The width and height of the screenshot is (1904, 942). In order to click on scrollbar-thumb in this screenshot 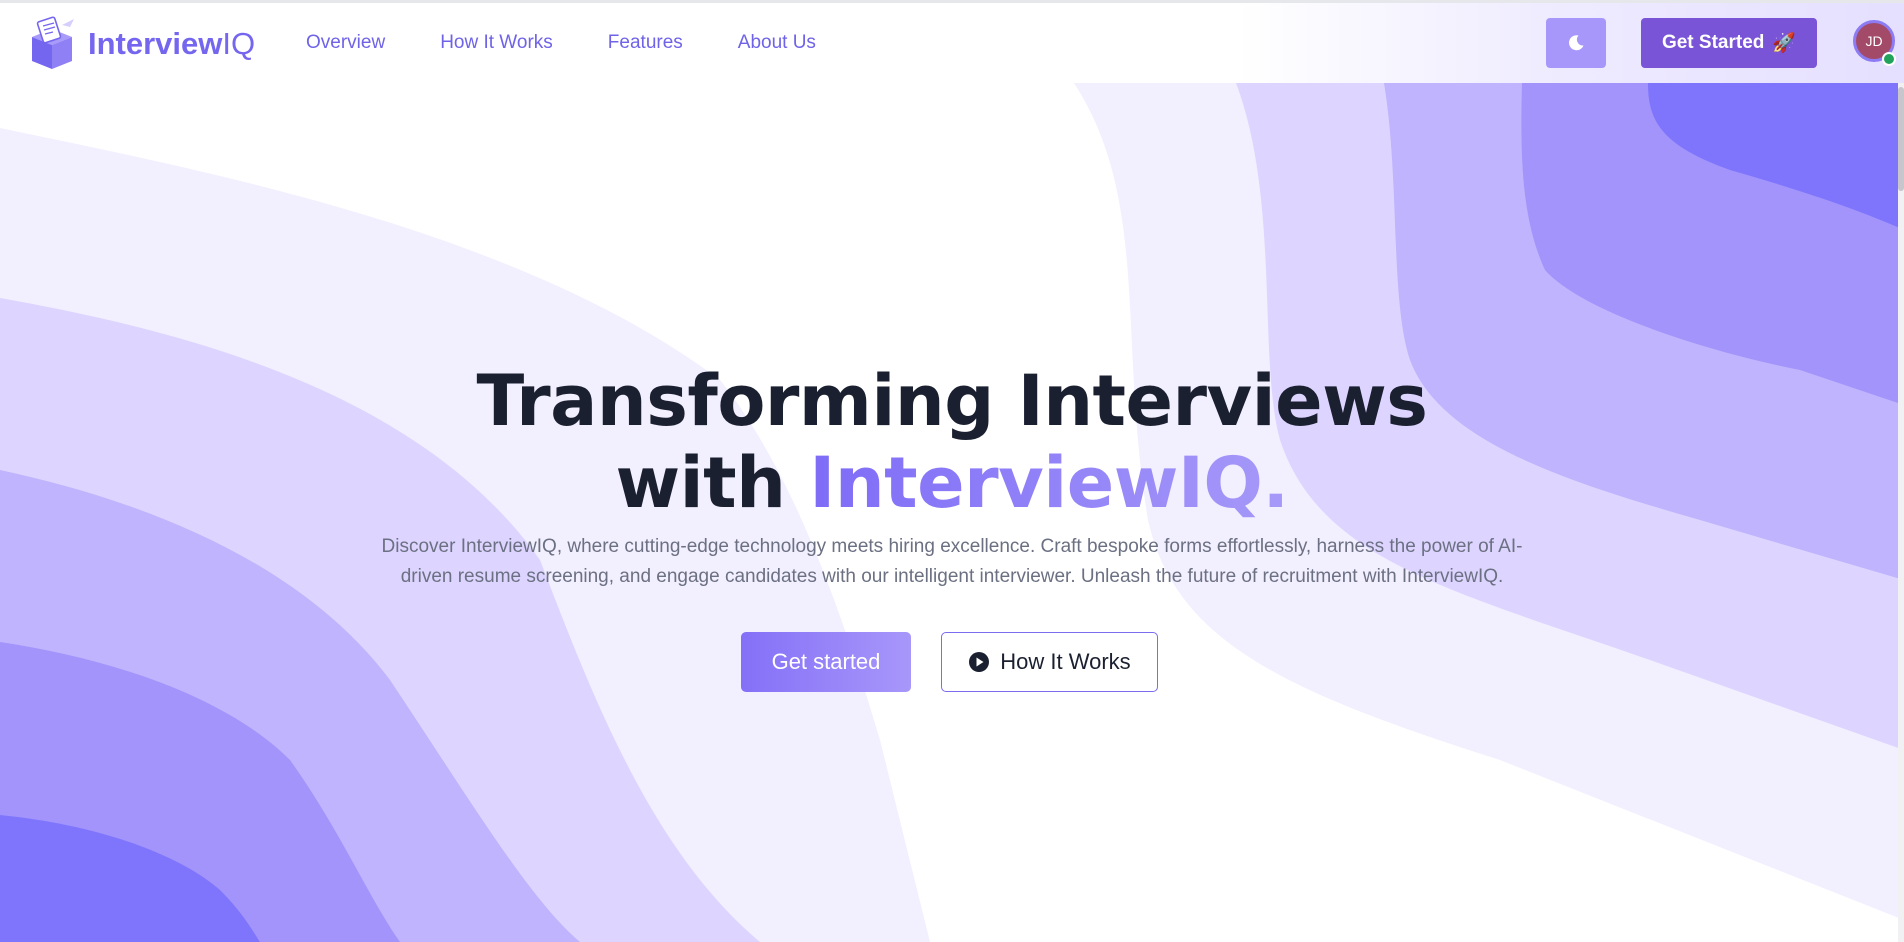, I will do `click(1901, 139)`.